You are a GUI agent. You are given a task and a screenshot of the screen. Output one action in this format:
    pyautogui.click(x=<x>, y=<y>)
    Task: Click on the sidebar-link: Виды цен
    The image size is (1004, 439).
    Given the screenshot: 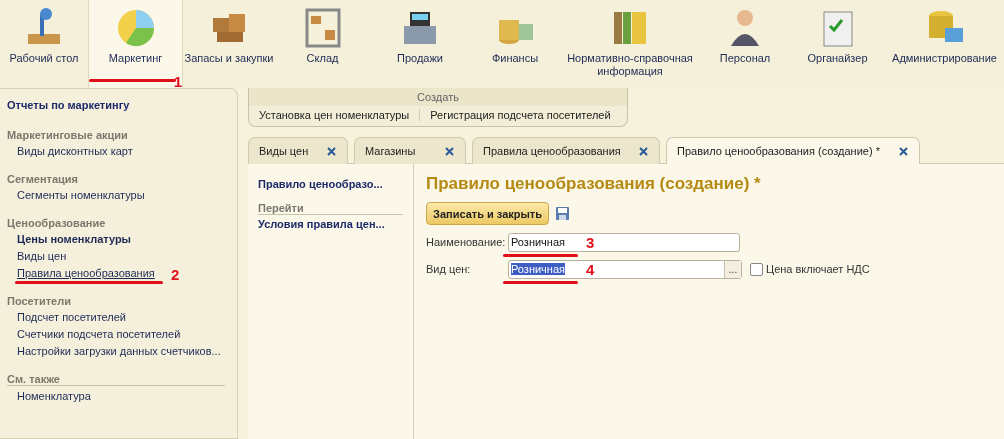 What is the action you would take?
    pyautogui.click(x=42, y=256)
    